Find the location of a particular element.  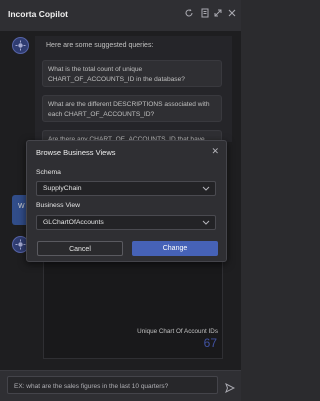

close-icon is located at coordinates (232, 14).